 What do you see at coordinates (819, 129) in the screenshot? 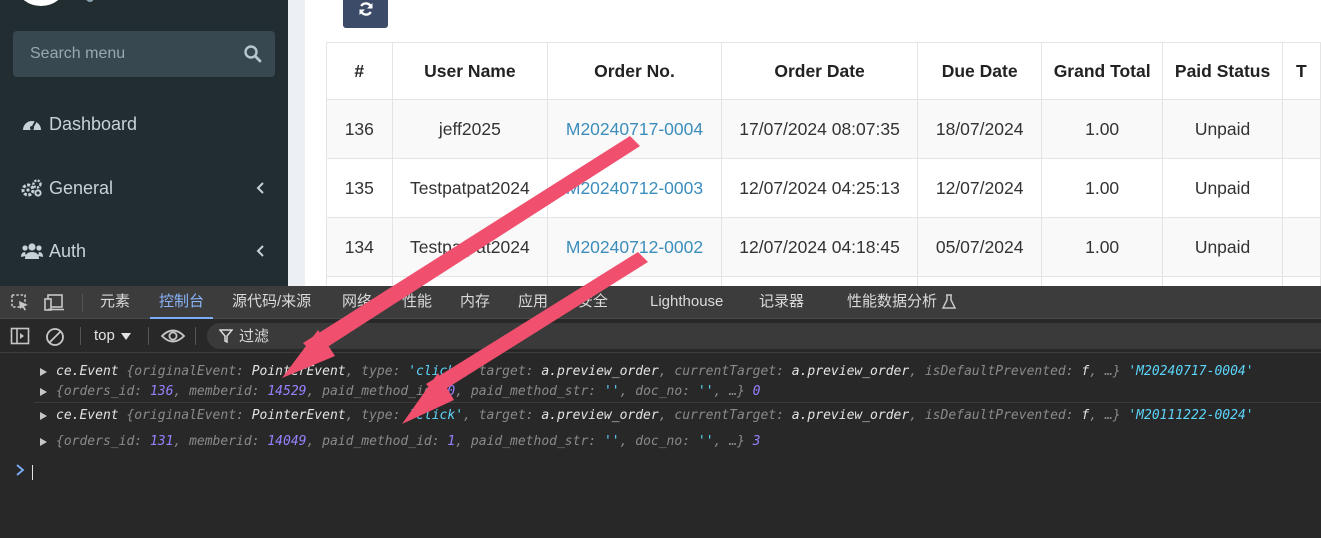
I see `cell-order-date: 17/07/2024 08:07:35` at bounding box center [819, 129].